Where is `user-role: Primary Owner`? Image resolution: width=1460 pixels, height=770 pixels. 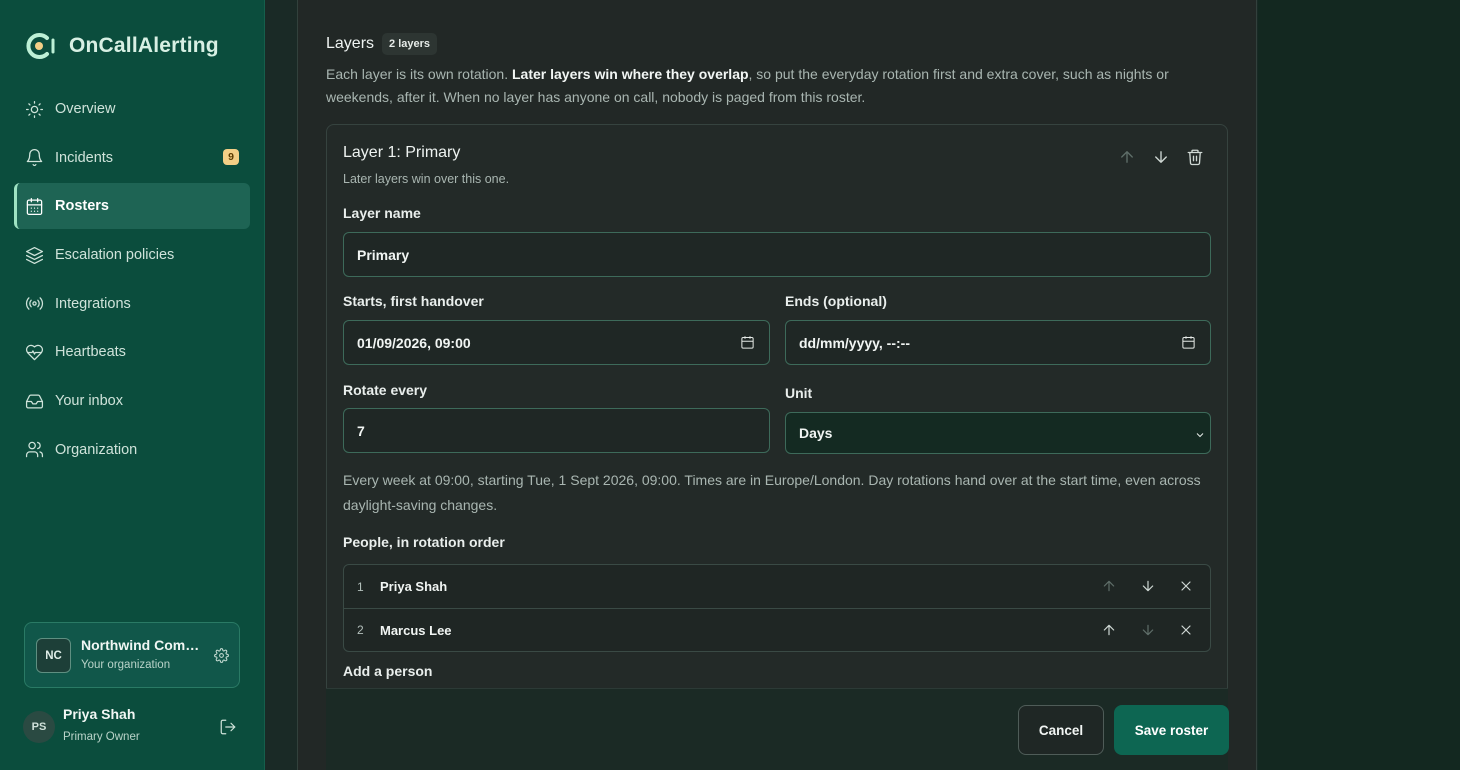 user-role: Primary Owner is located at coordinates (101, 737).